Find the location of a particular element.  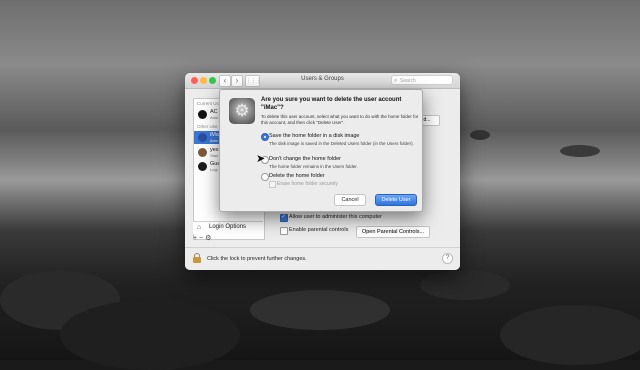

dont-change-label: Don't change the home folder is located at coordinates (305, 159).